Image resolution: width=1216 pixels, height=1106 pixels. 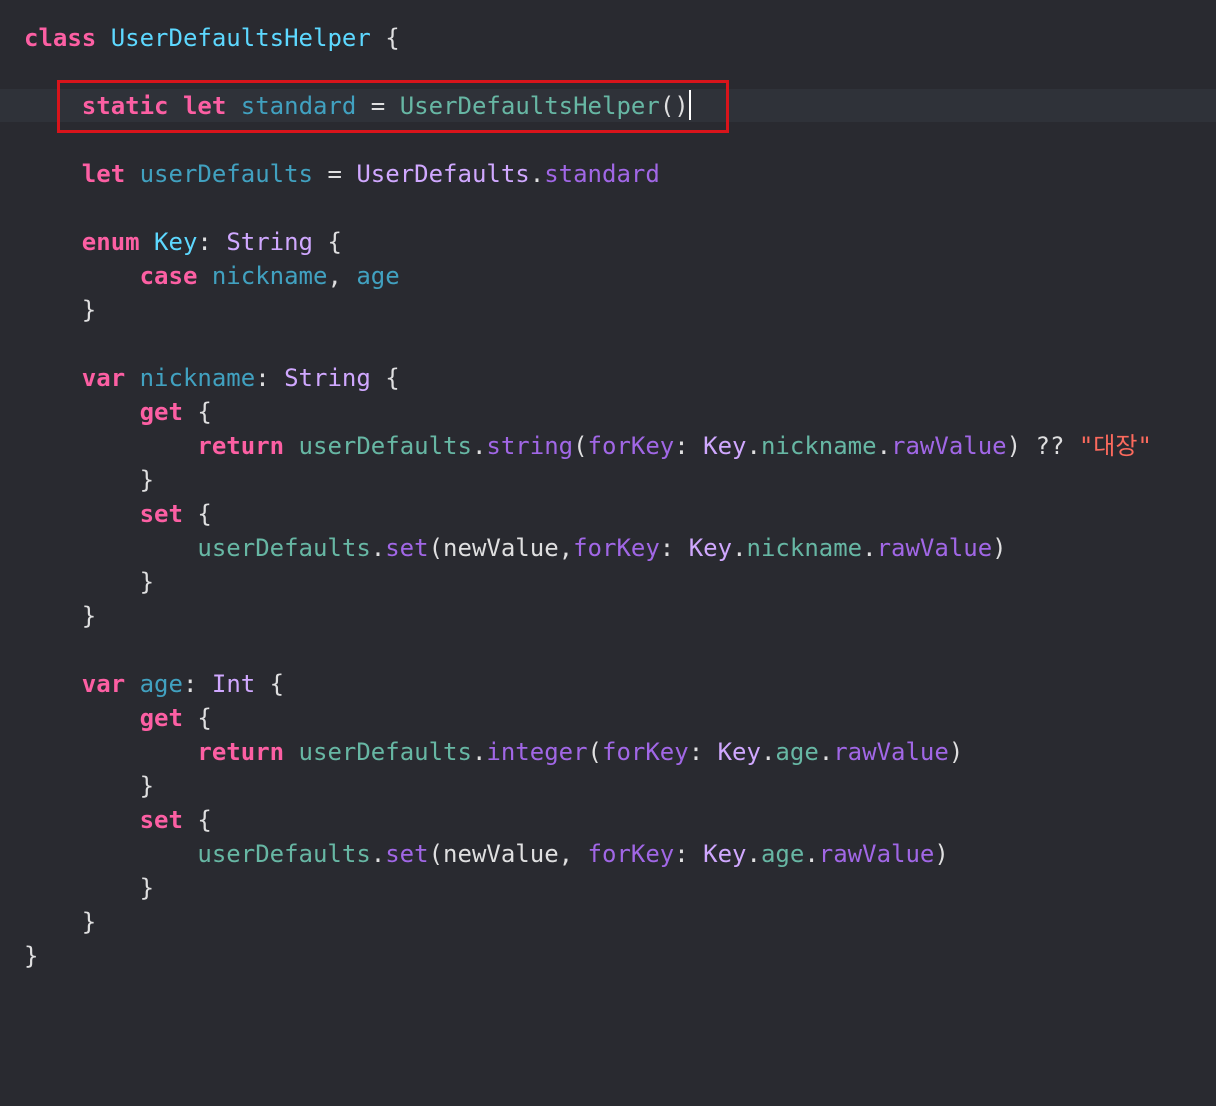 I want to click on code-token-prop: userDefaults, so click(x=226, y=174).